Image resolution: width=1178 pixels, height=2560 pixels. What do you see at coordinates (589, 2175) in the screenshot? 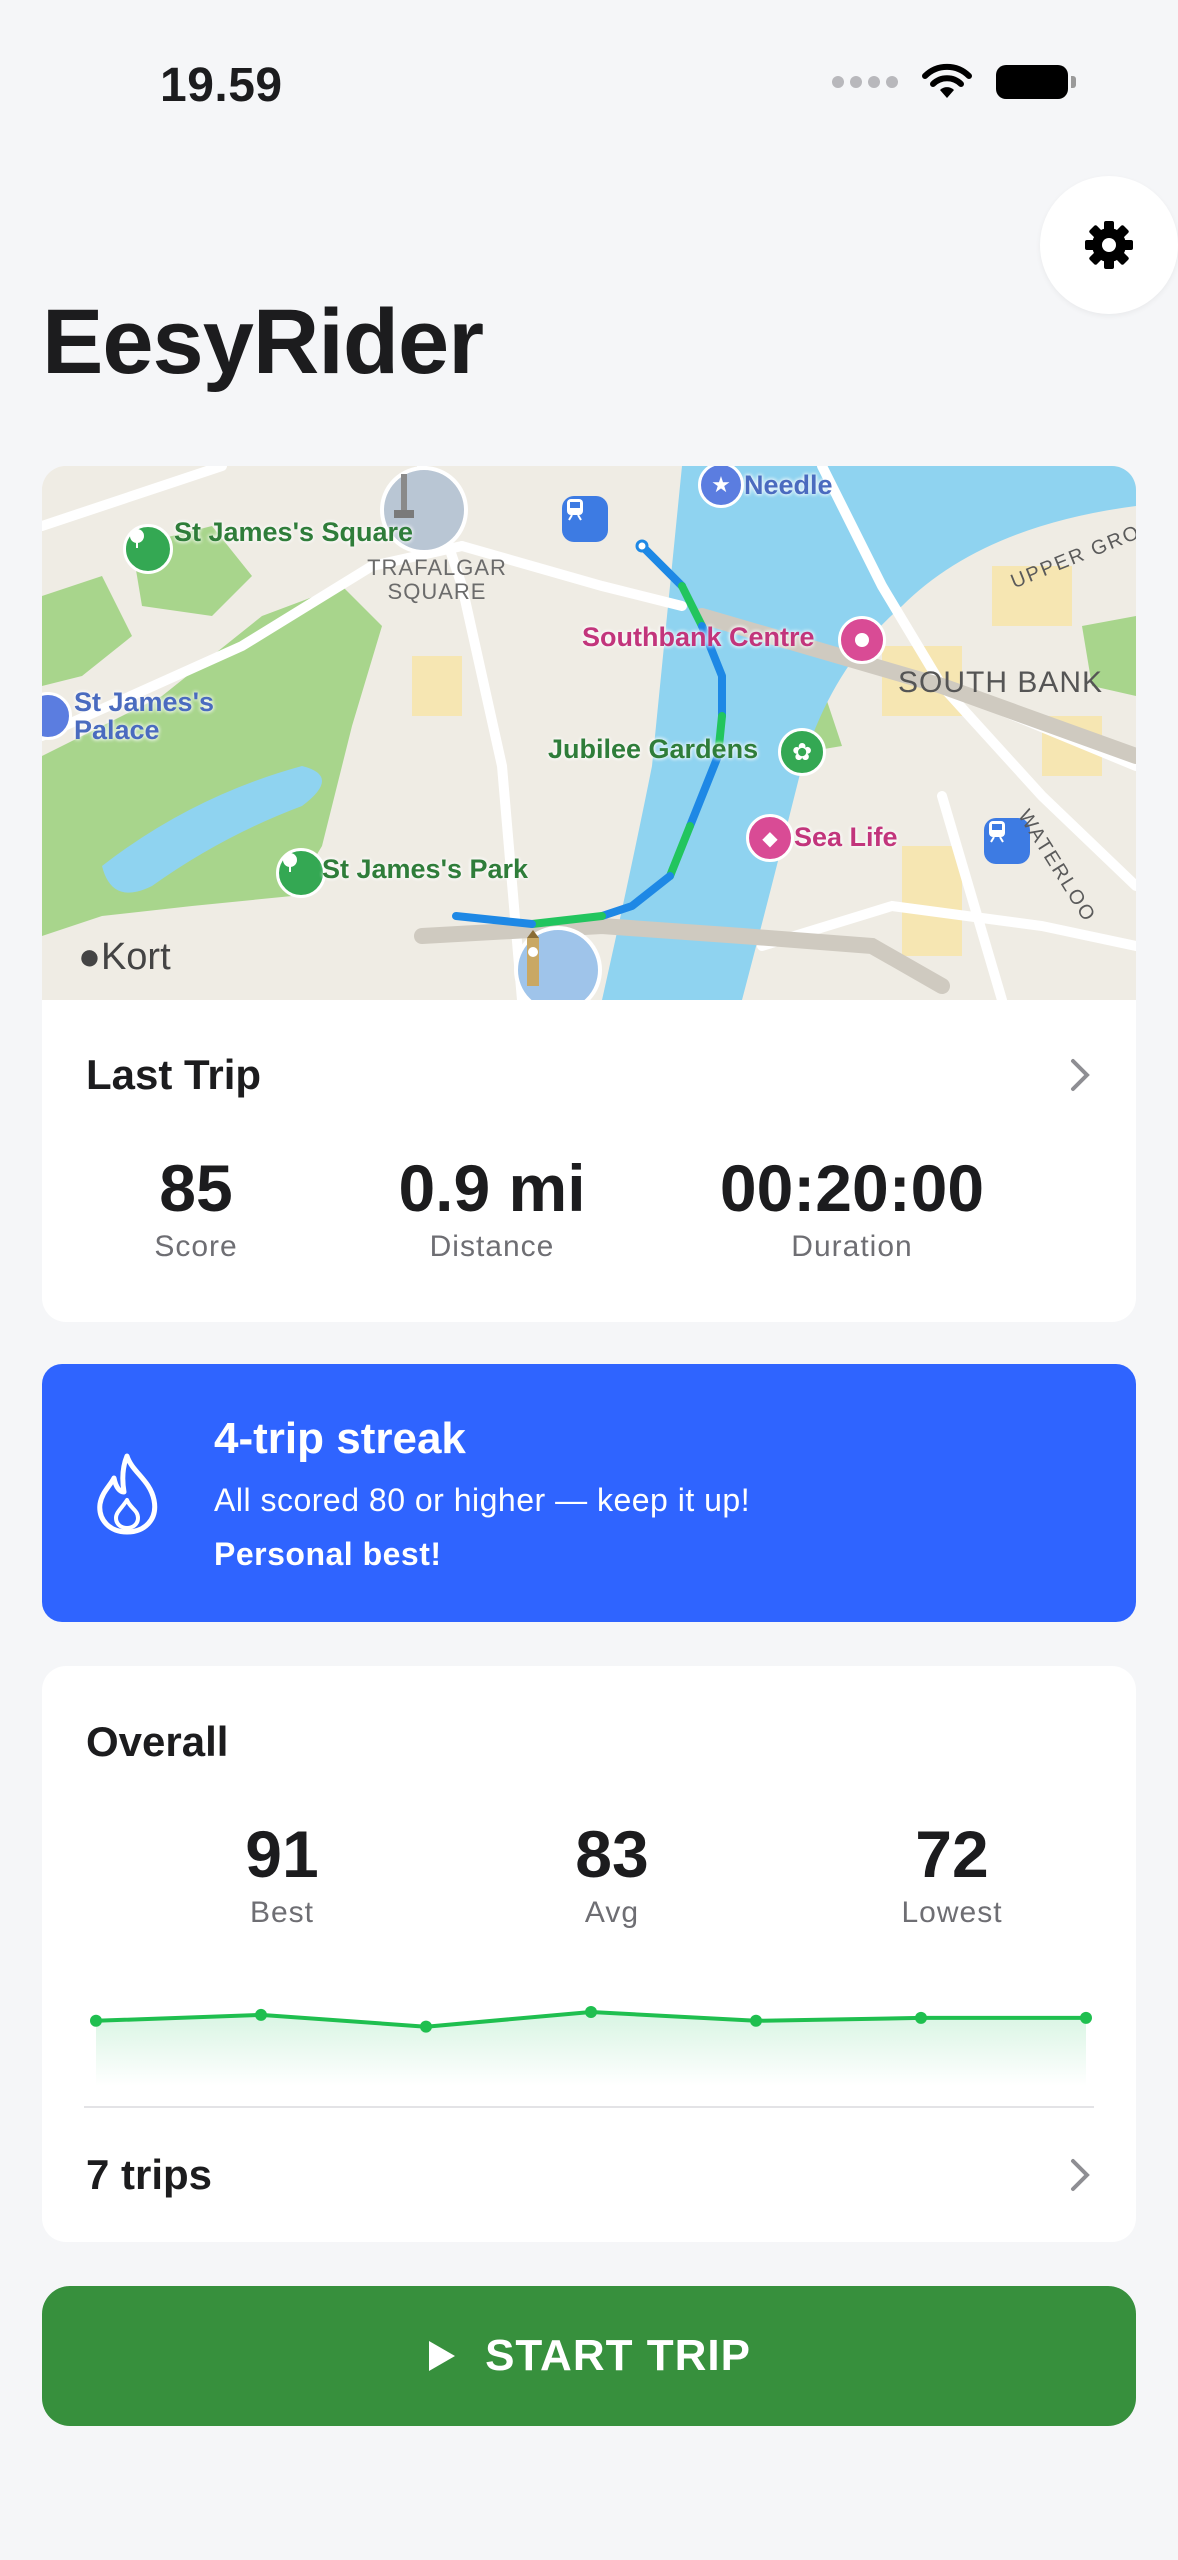
I see `trips-row: 7 trips` at bounding box center [589, 2175].